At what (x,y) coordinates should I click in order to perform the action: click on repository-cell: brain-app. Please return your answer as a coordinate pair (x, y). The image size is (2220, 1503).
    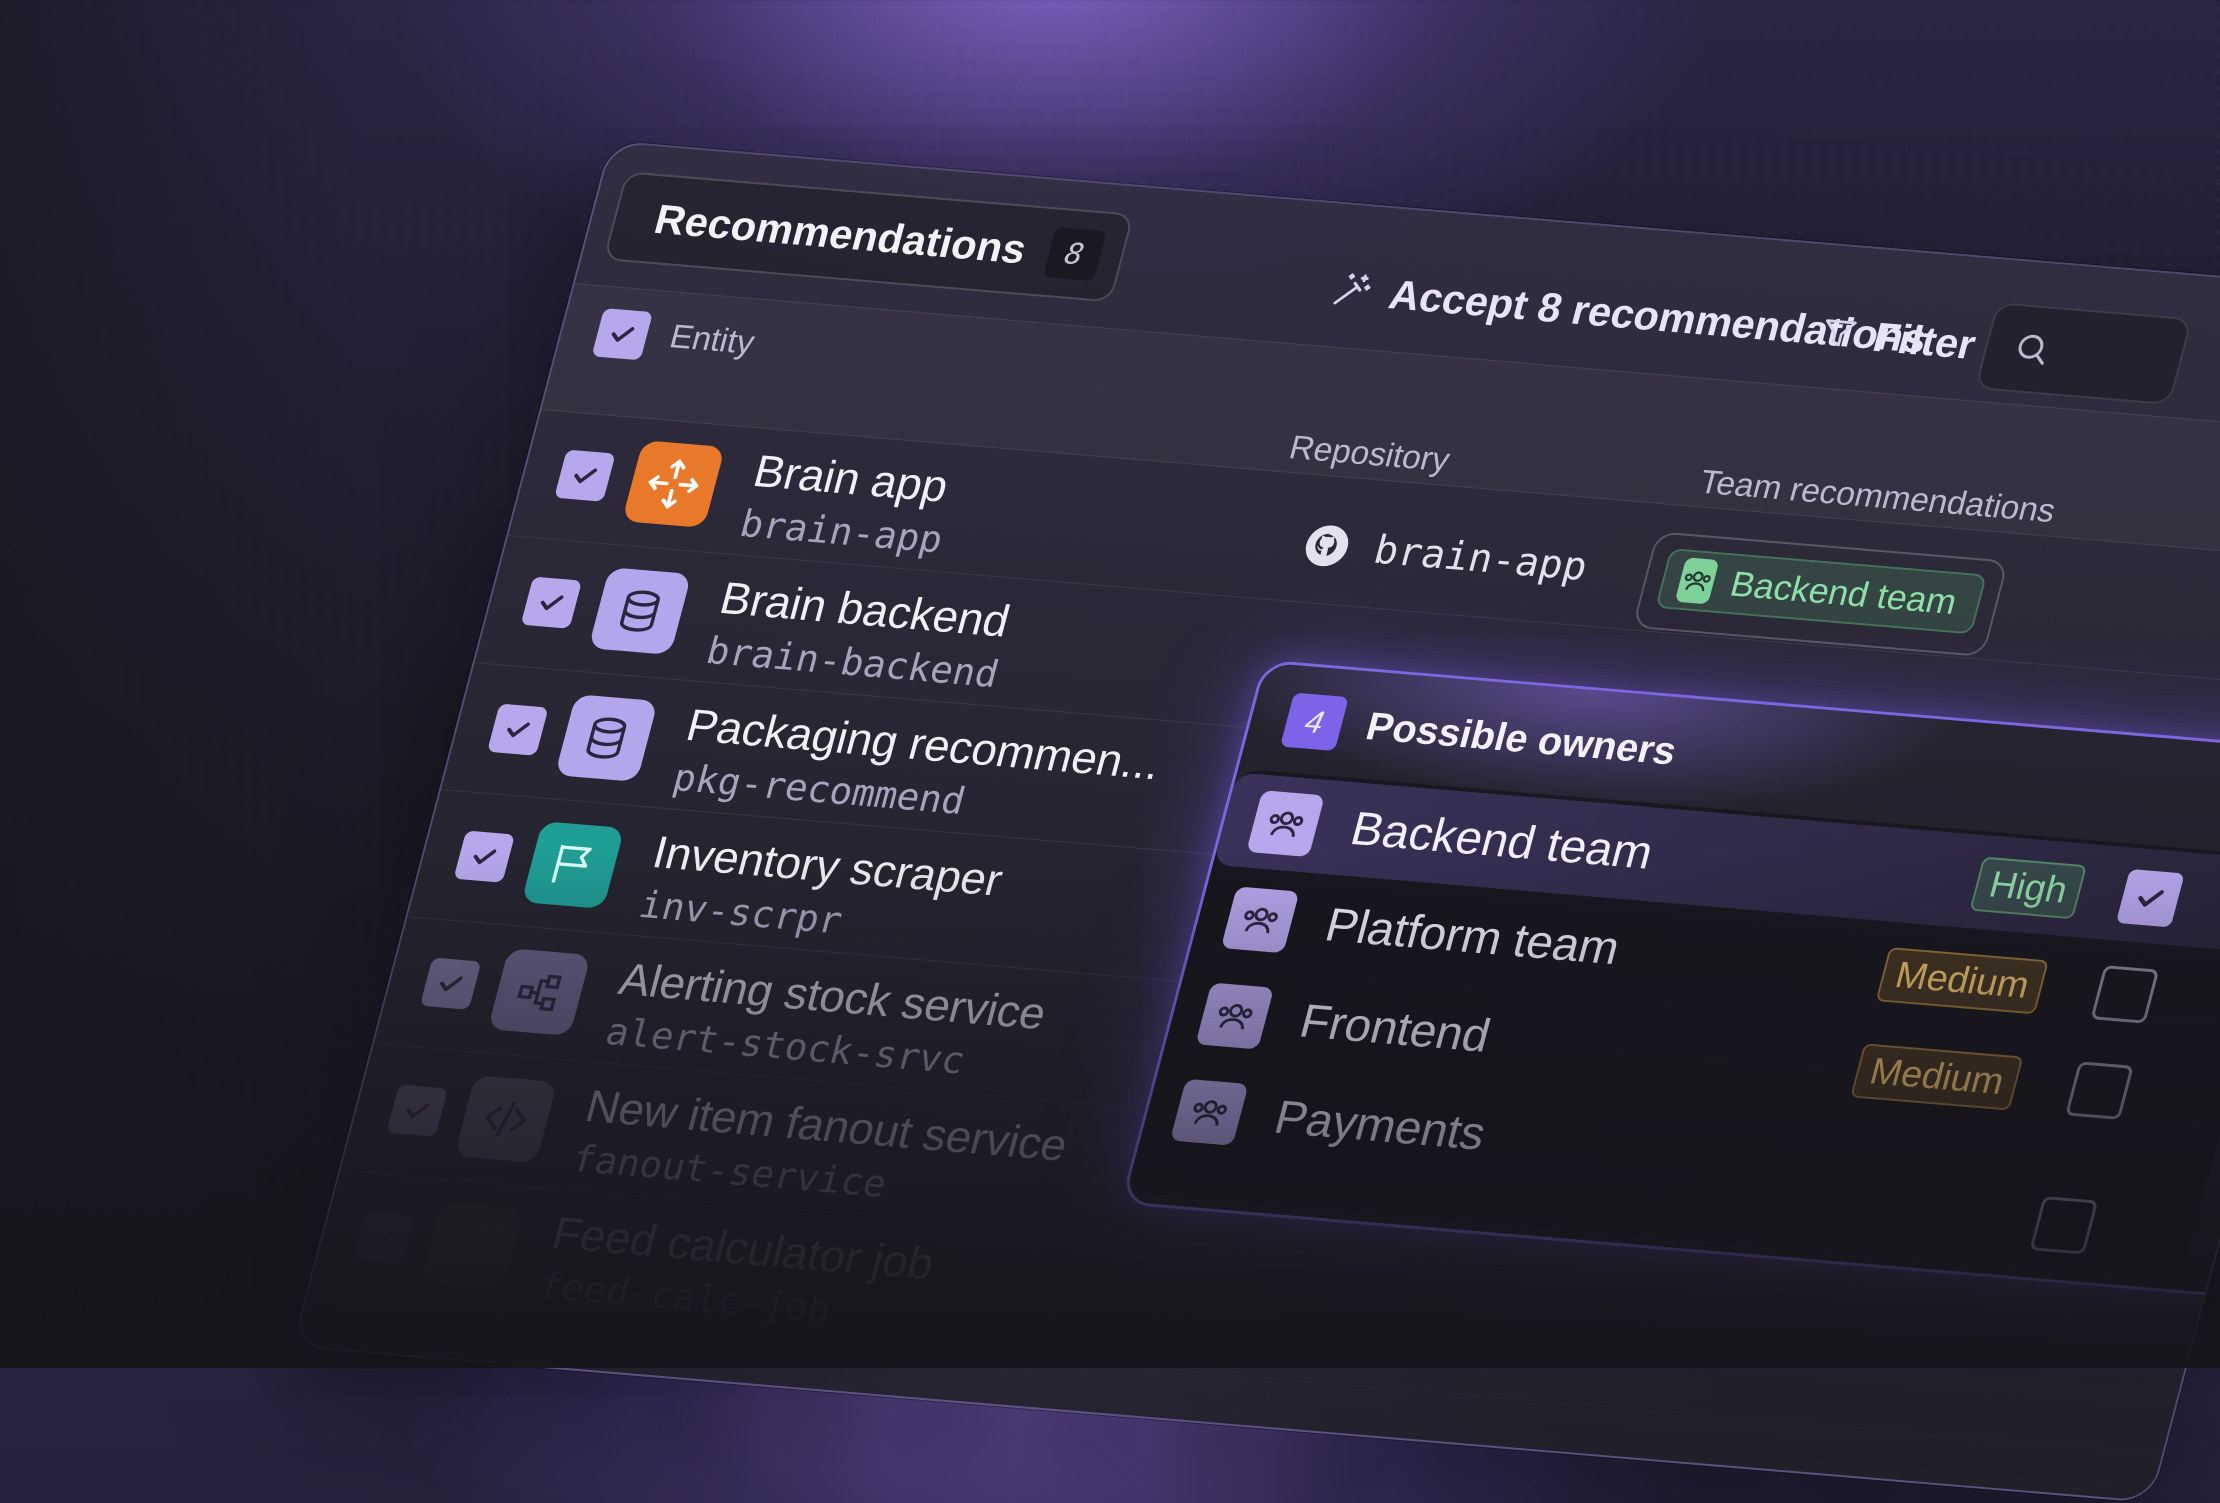
    Looking at the image, I should click on (1446, 556).